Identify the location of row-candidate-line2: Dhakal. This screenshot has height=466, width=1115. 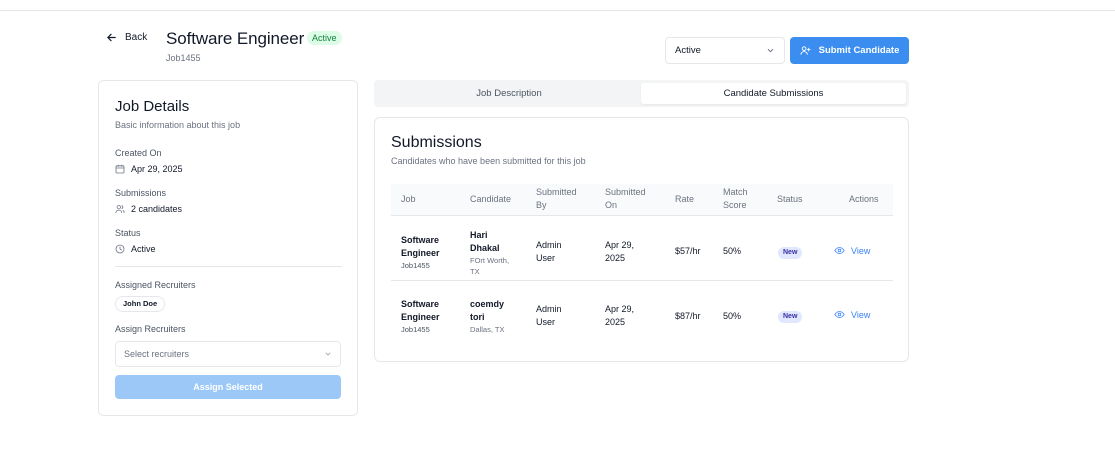
(485, 248).